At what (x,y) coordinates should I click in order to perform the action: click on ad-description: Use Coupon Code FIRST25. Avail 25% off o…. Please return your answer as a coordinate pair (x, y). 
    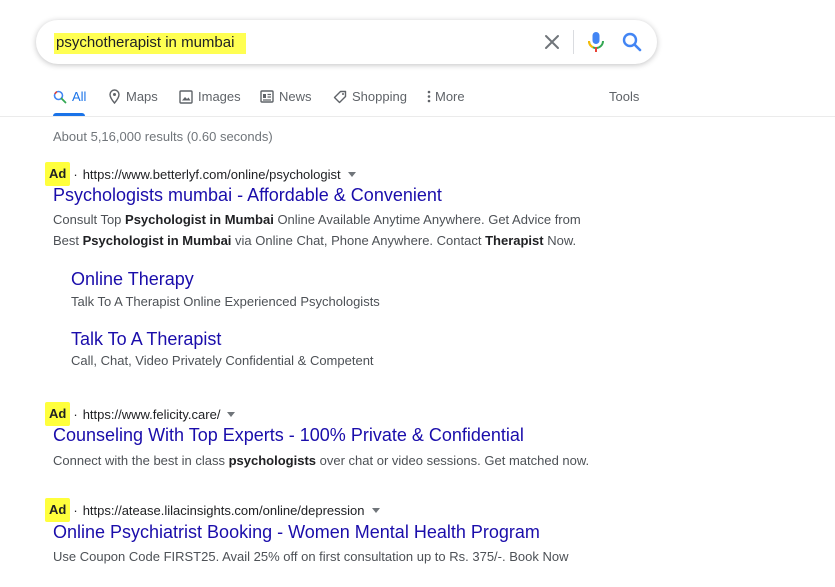
    Looking at the image, I should click on (311, 556).